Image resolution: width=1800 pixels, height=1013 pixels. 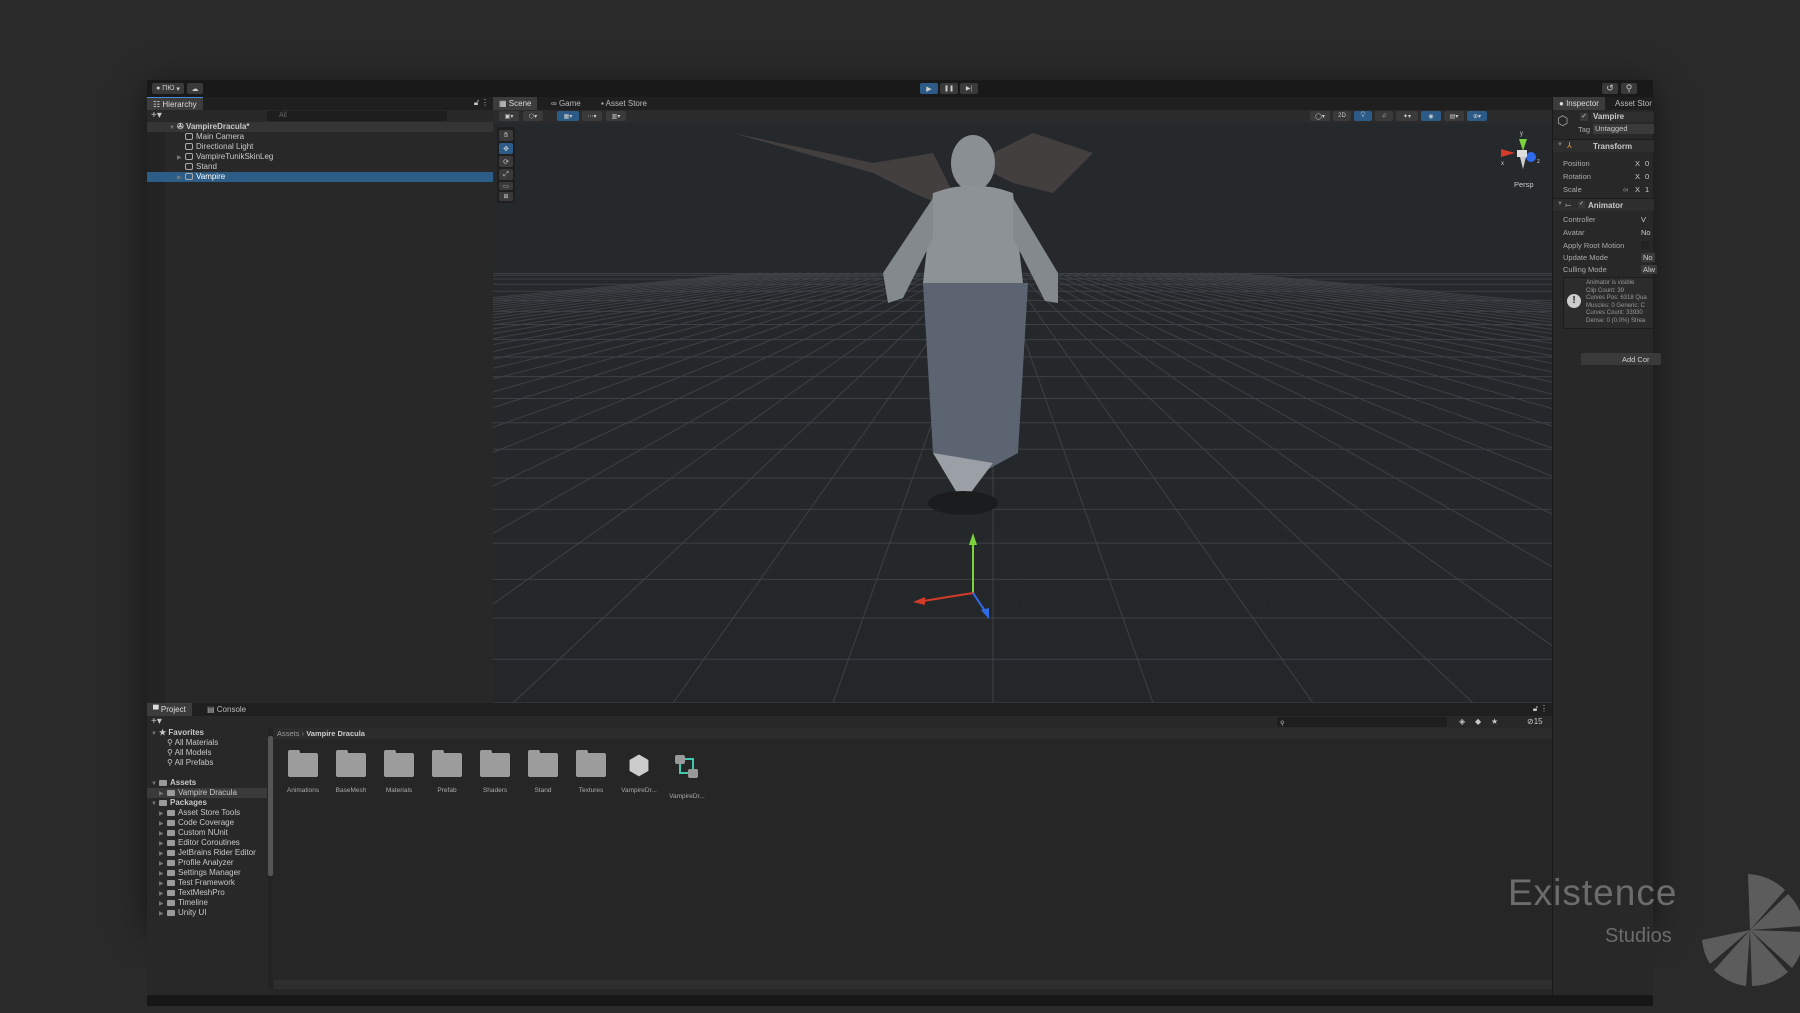 What do you see at coordinates (616, 116) in the screenshot?
I see `grid-visibility-dropdown: ▥▾` at bounding box center [616, 116].